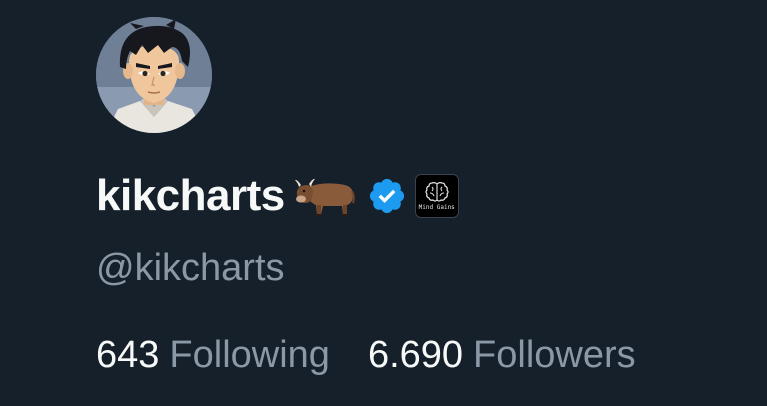  What do you see at coordinates (387, 196) in the screenshot?
I see `verified-badge-icon` at bounding box center [387, 196].